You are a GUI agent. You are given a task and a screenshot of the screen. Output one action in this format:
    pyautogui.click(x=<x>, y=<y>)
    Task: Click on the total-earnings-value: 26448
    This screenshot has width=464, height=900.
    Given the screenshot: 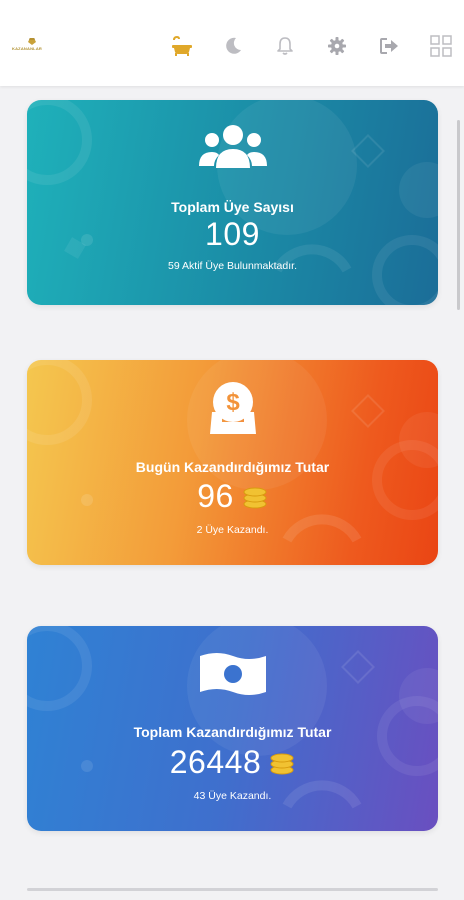 What is the action you would take?
    pyautogui.click(x=215, y=762)
    